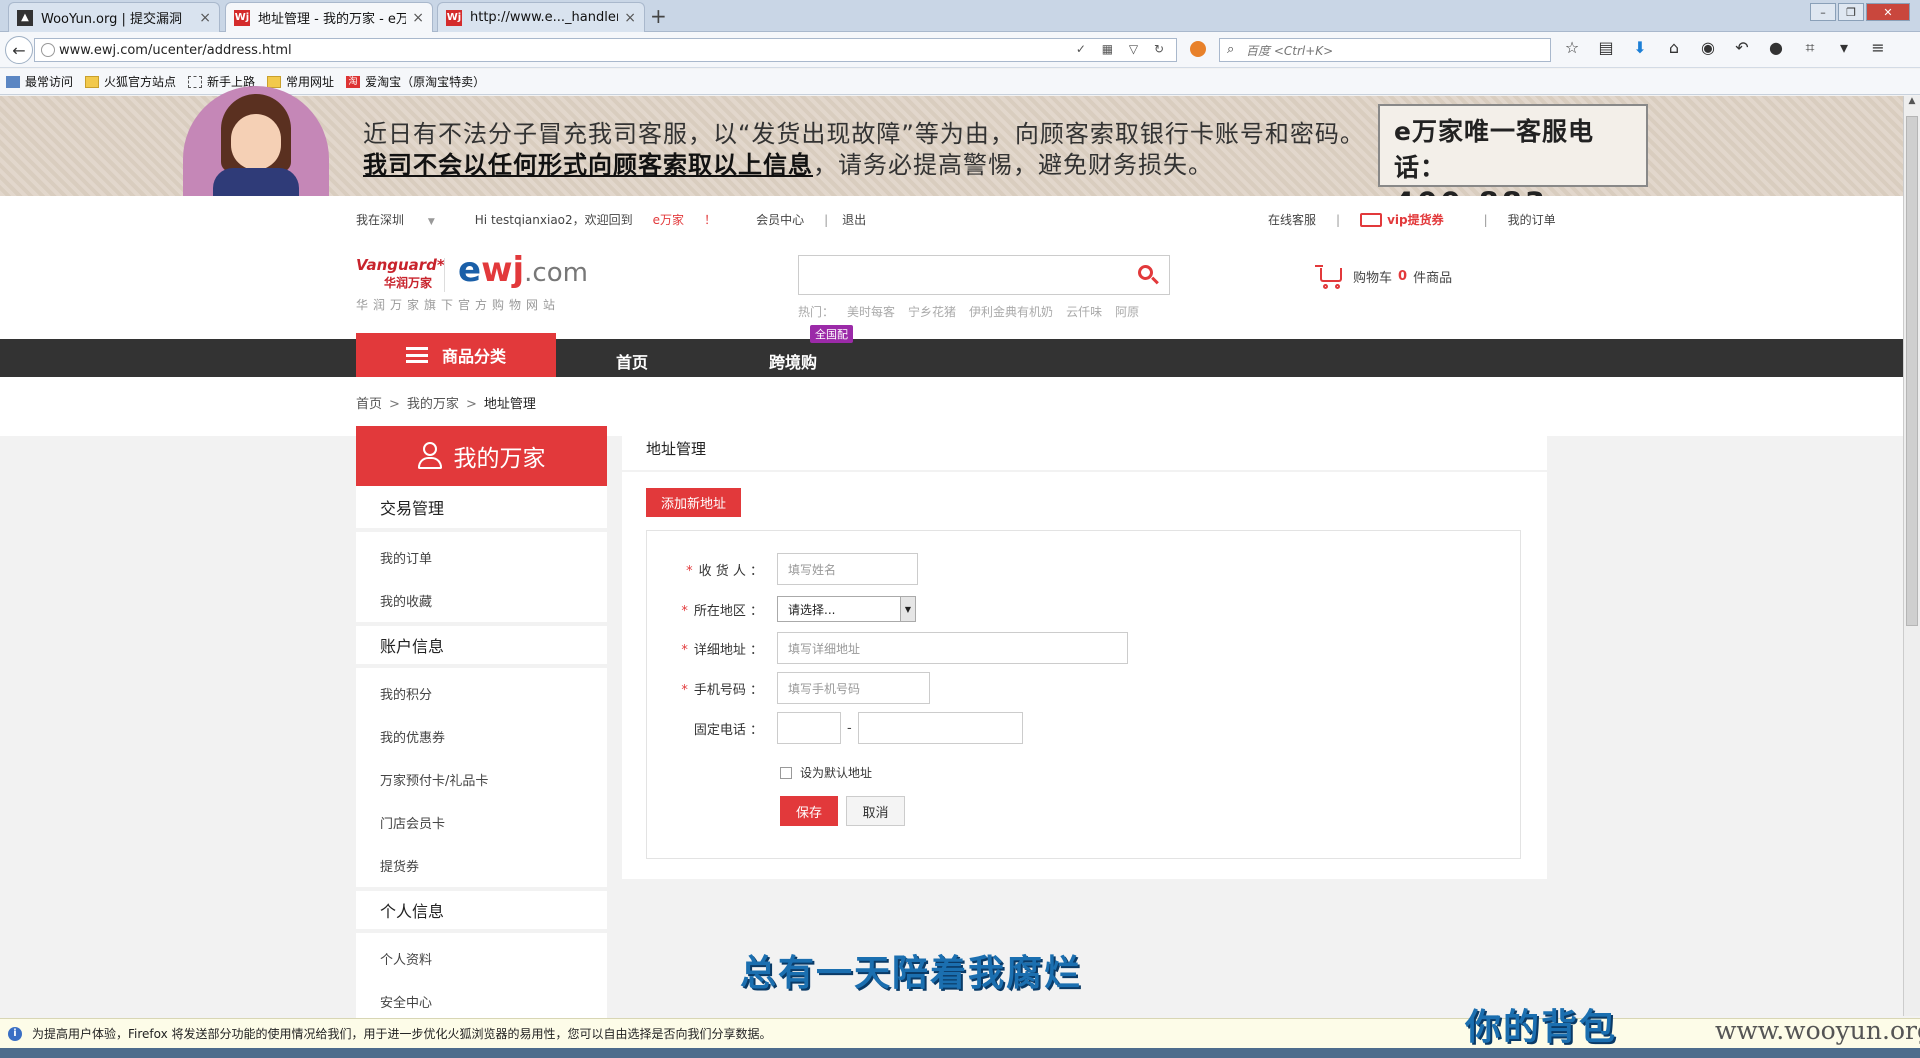  I want to click on breadcrumb-home: 首页, so click(369, 404).